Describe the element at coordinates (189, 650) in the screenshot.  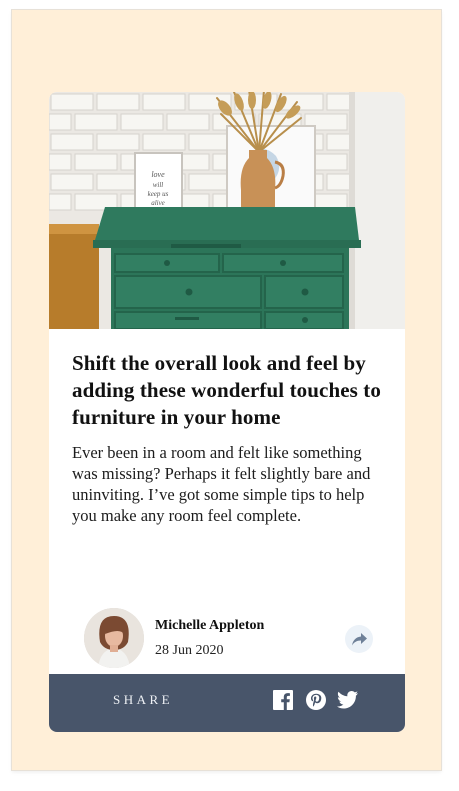
I see `publish-date: 28 Jun 2020` at that location.